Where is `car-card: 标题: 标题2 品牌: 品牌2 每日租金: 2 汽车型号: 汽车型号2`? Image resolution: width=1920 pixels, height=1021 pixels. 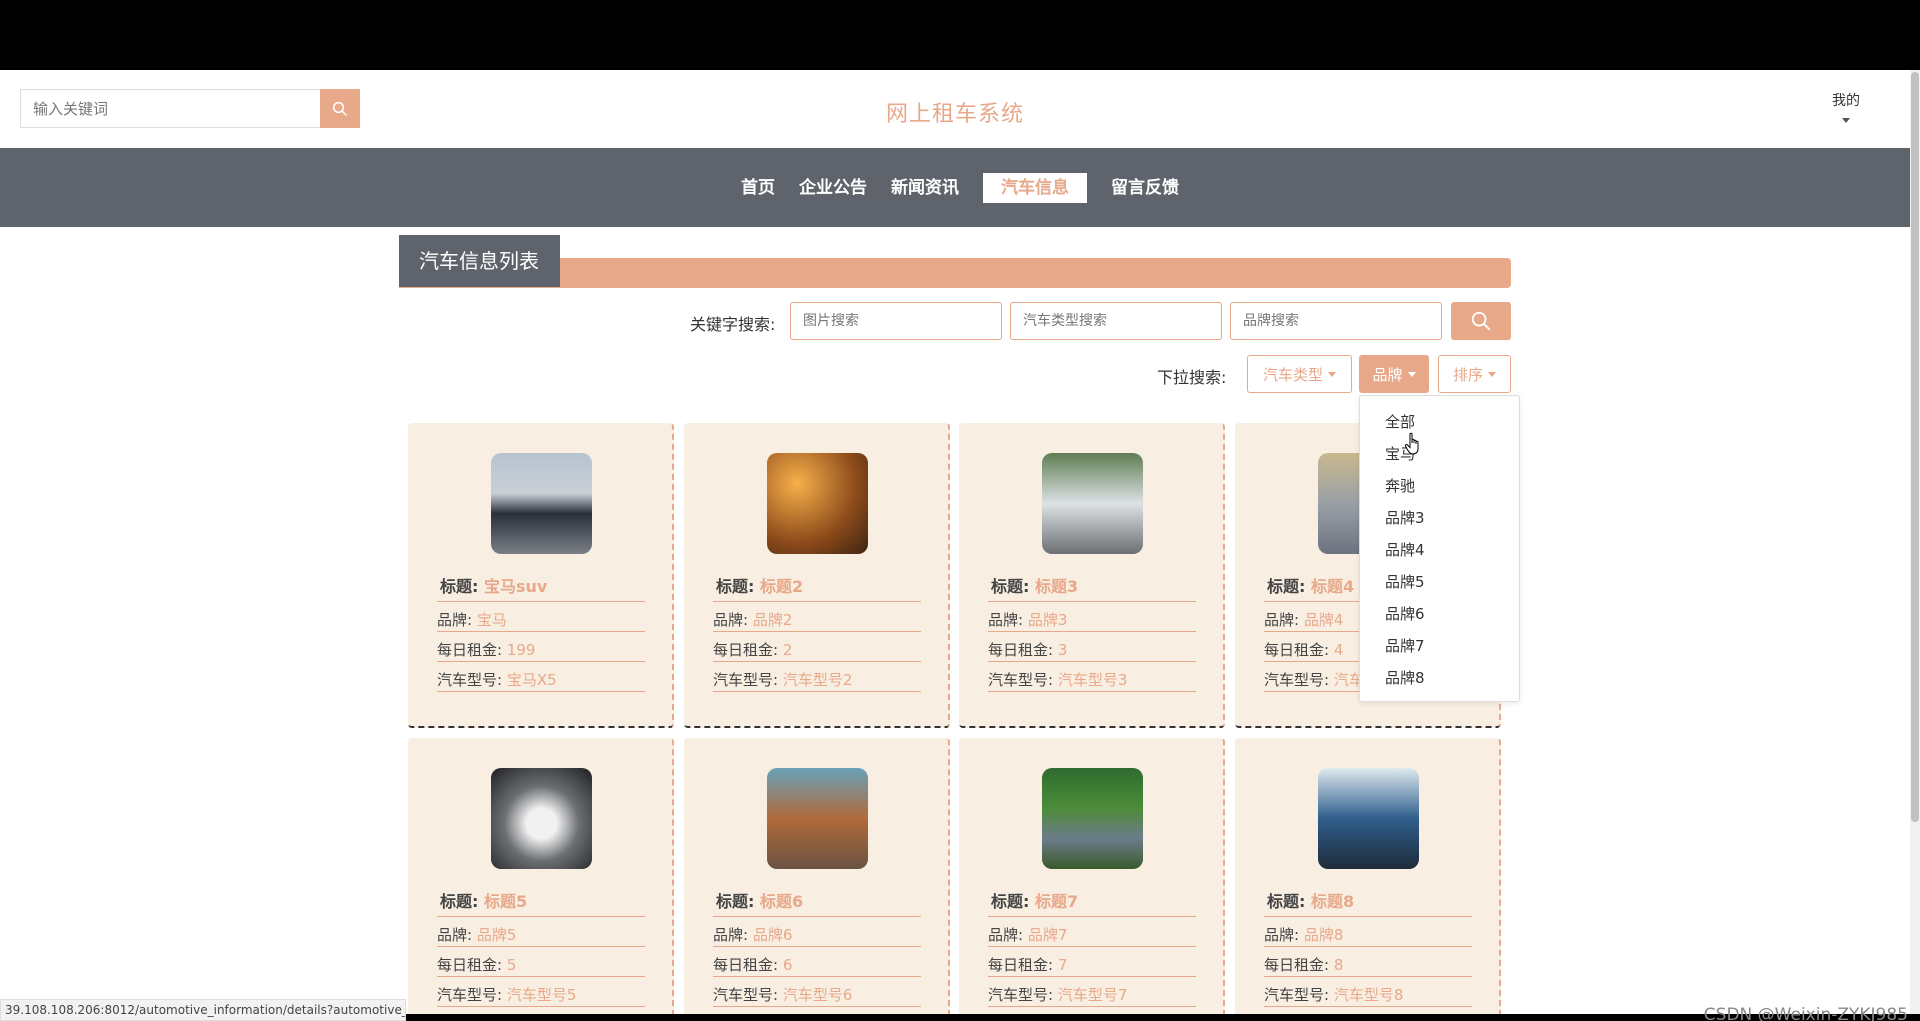
car-card: 标题: 标题2 品牌: 品牌2 每日租金: 2 汽车型号: 汽车型号2 is located at coordinates (817, 575).